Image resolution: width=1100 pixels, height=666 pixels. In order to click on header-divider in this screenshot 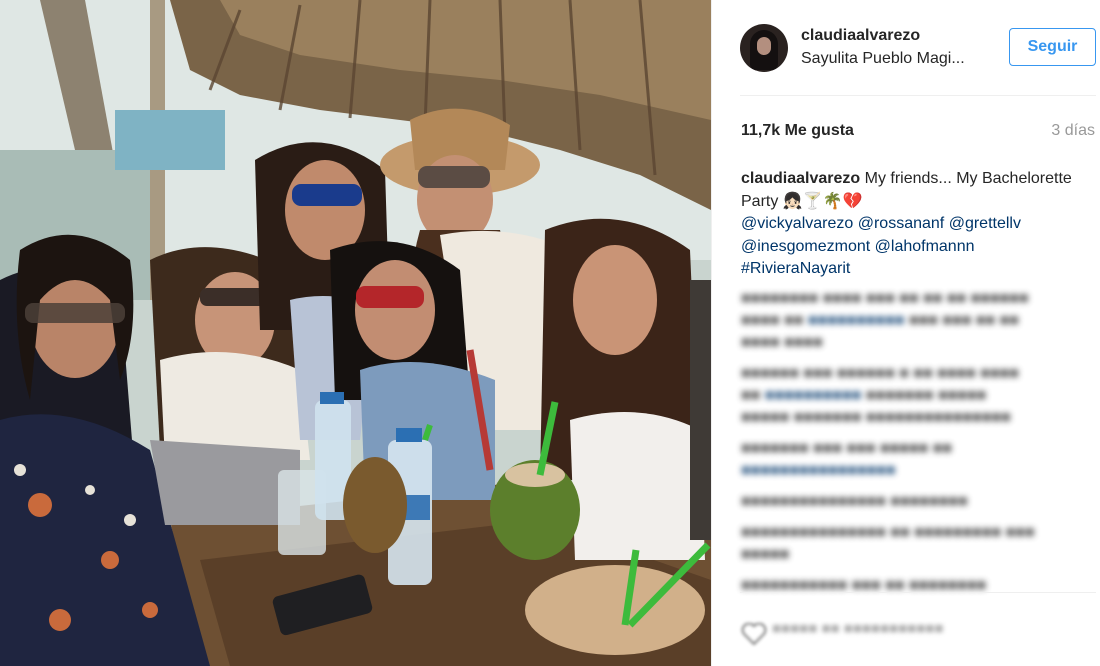, I will do `click(918, 95)`.